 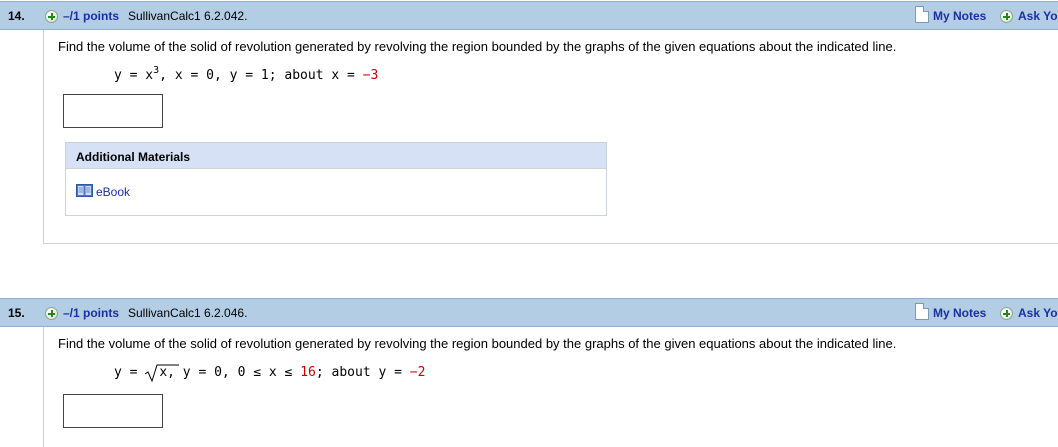 What do you see at coordinates (336, 179) in the screenshot?
I see `additional-materials-panel: Additional Materials eBook` at bounding box center [336, 179].